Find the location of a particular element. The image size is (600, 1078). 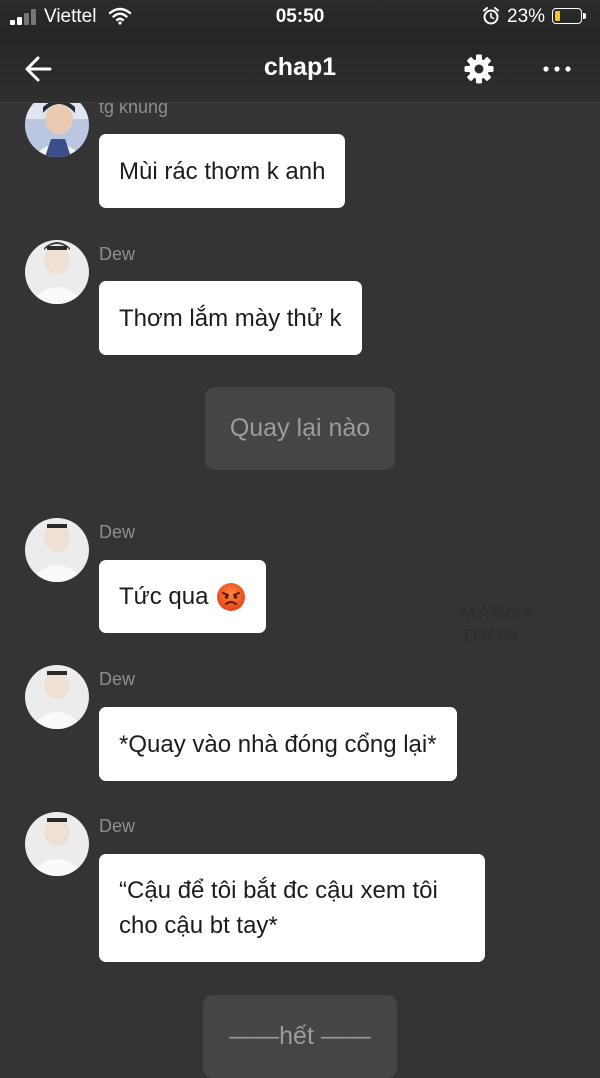

message-text: Thơm lắm mày thử k is located at coordinates (230, 318).